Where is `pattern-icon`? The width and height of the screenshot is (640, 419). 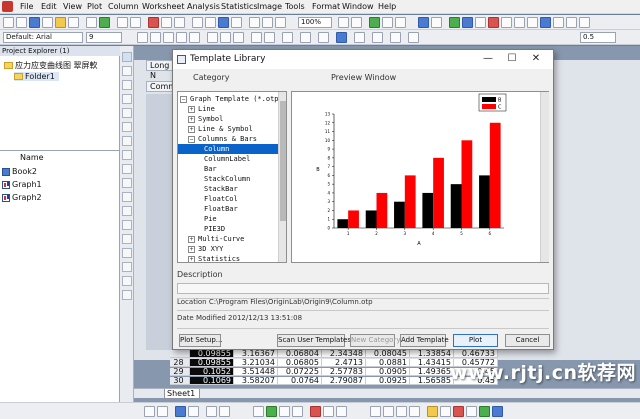
pattern-icon is located at coordinates (341, 37).